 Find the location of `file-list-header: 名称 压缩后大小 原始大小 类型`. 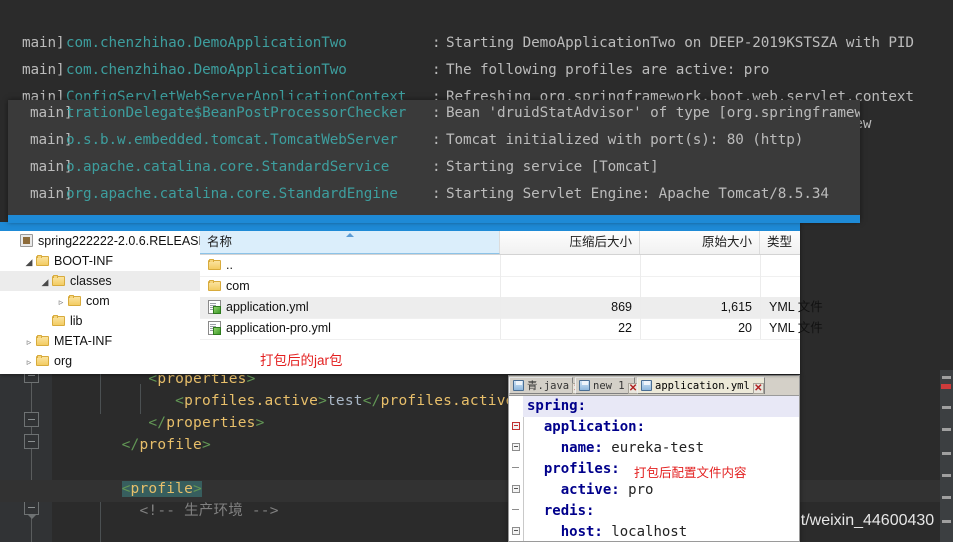

file-list-header: 名称 压缩后大小 原始大小 类型 is located at coordinates (500, 243).